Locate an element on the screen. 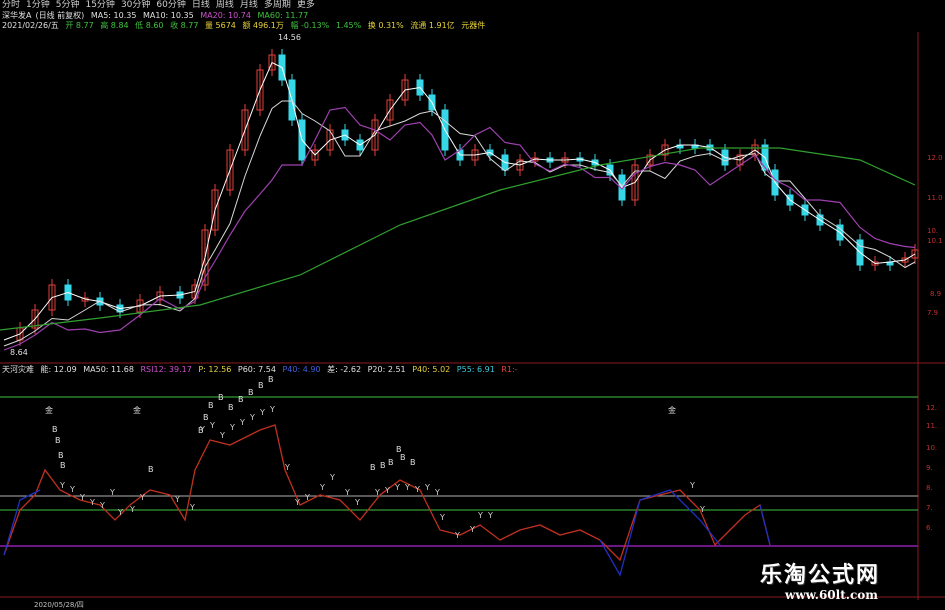 This screenshot has width=945, height=610. ind-p60: P60: 7.54 is located at coordinates (256, 369).